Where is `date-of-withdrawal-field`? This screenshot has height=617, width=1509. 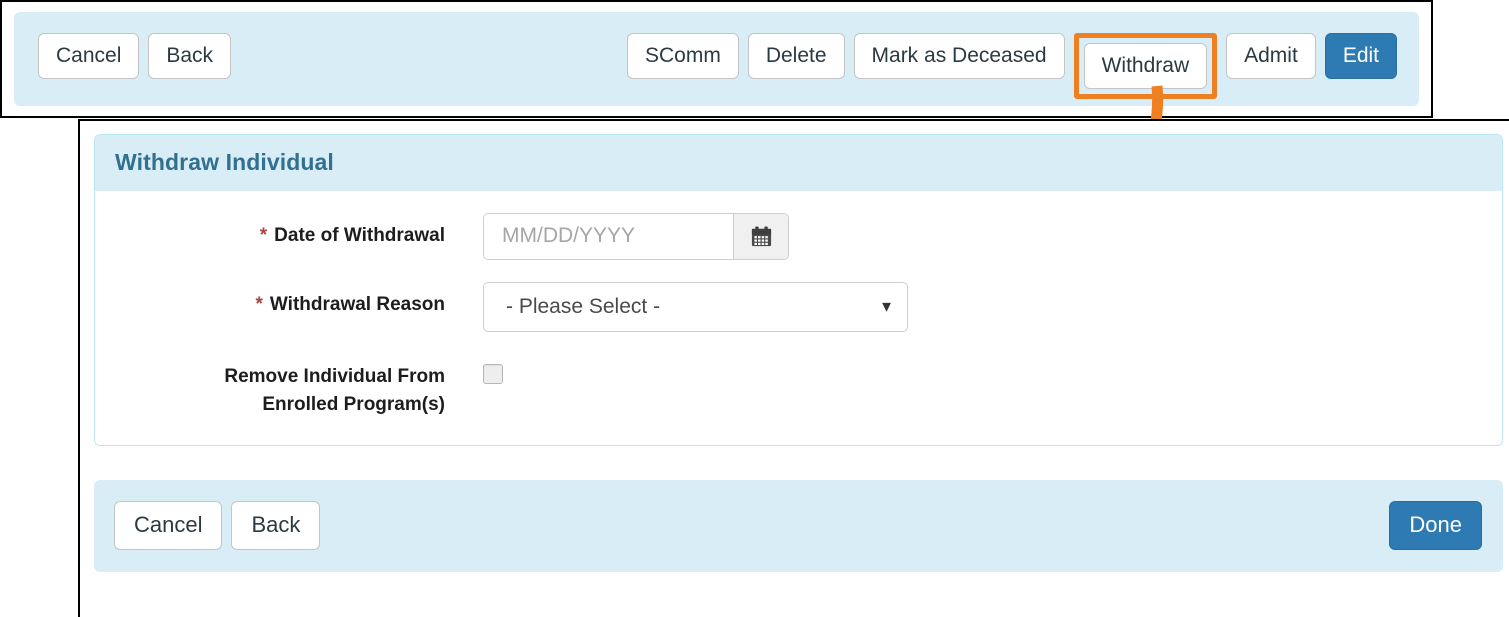
date-of-withdrawal-field is located at coordinates (617, 236).